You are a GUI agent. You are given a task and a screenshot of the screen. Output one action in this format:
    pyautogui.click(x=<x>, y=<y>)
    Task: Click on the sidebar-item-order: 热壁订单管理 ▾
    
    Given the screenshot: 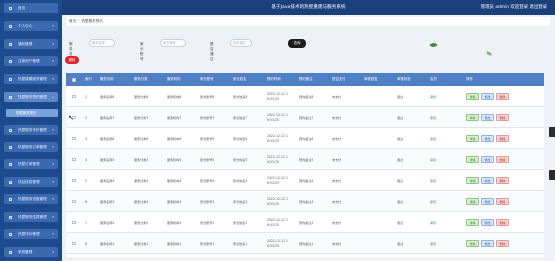 What is the action you would take?
    pyautogui.click(x=31, y=164)
    